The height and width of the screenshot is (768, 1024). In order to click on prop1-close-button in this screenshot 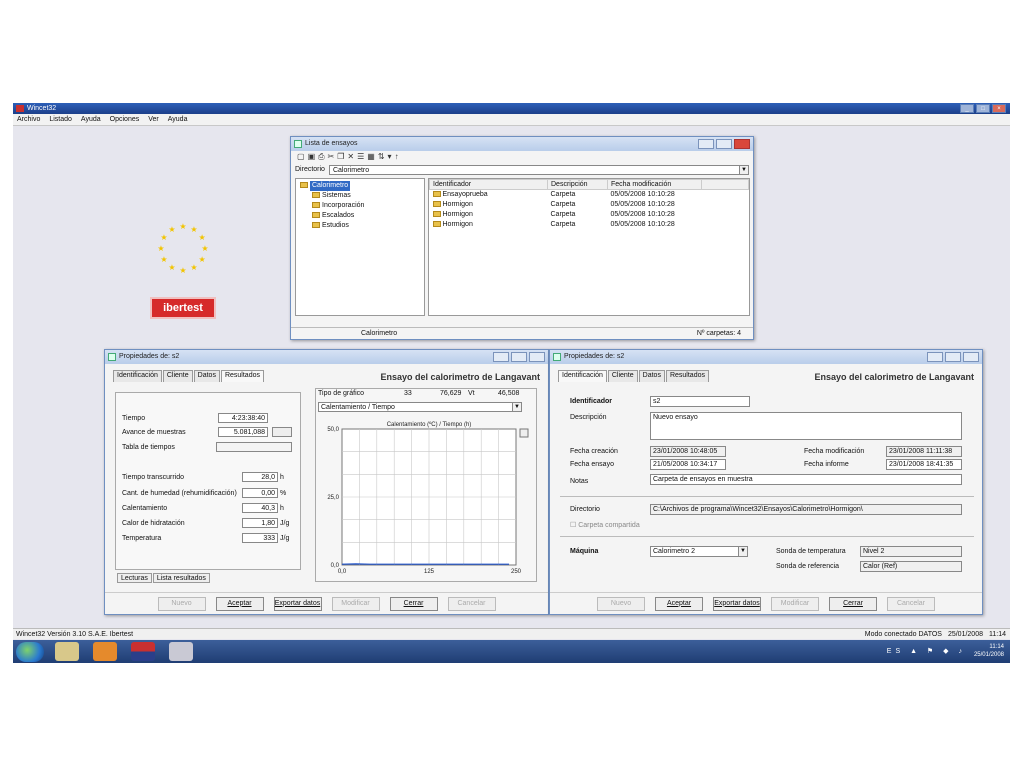, I will do `click(537, 357)`.